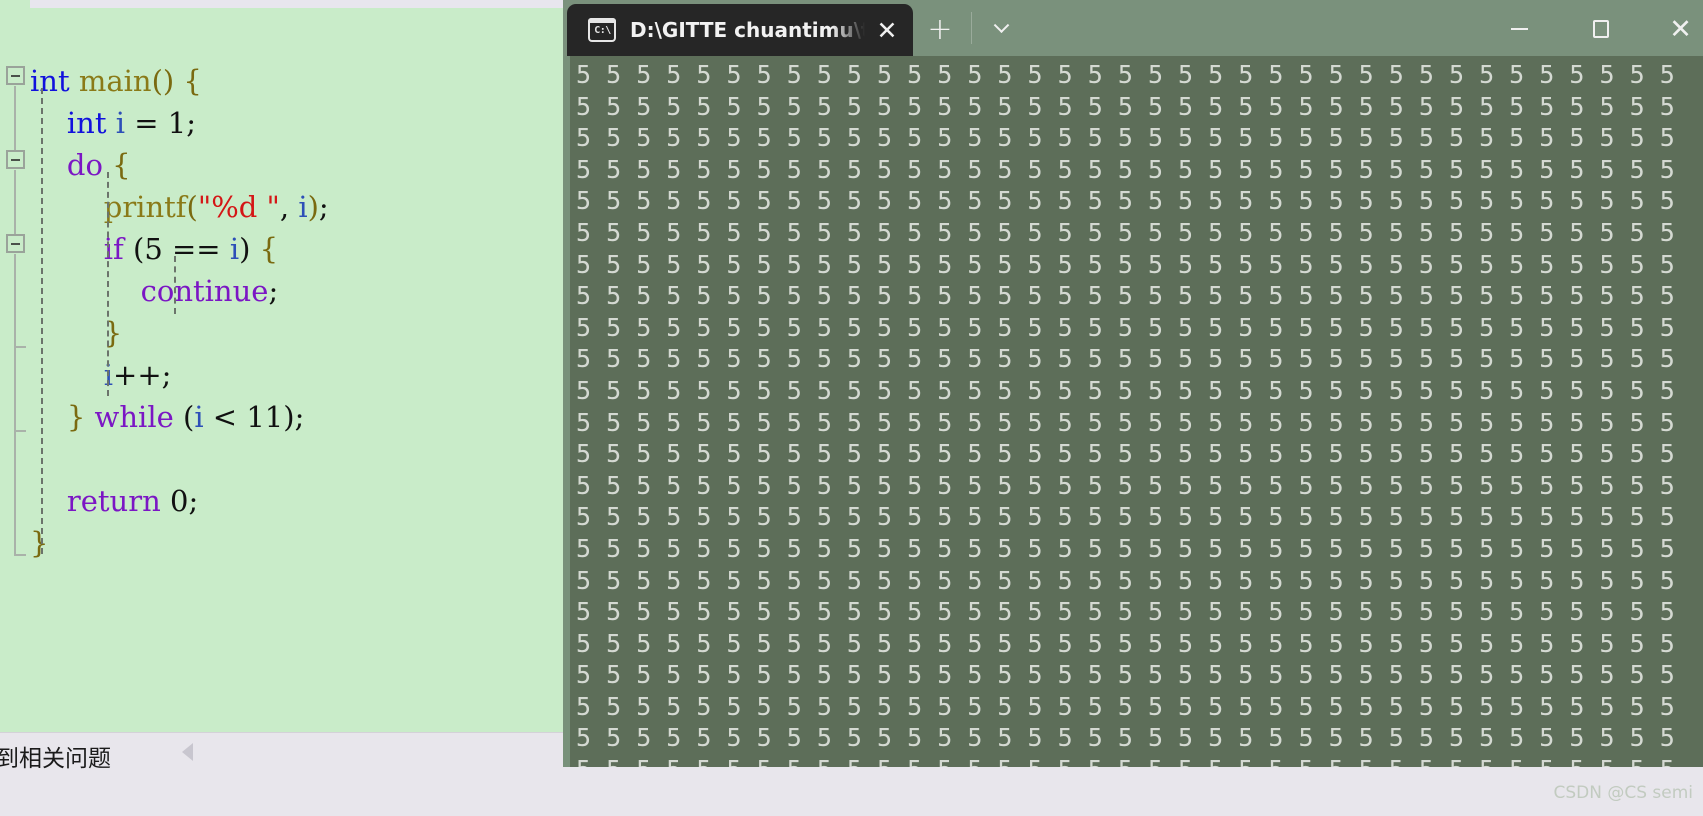 This screenshot has width=1703, height=816. I want to click on code-token: printf, so click(145, 207).